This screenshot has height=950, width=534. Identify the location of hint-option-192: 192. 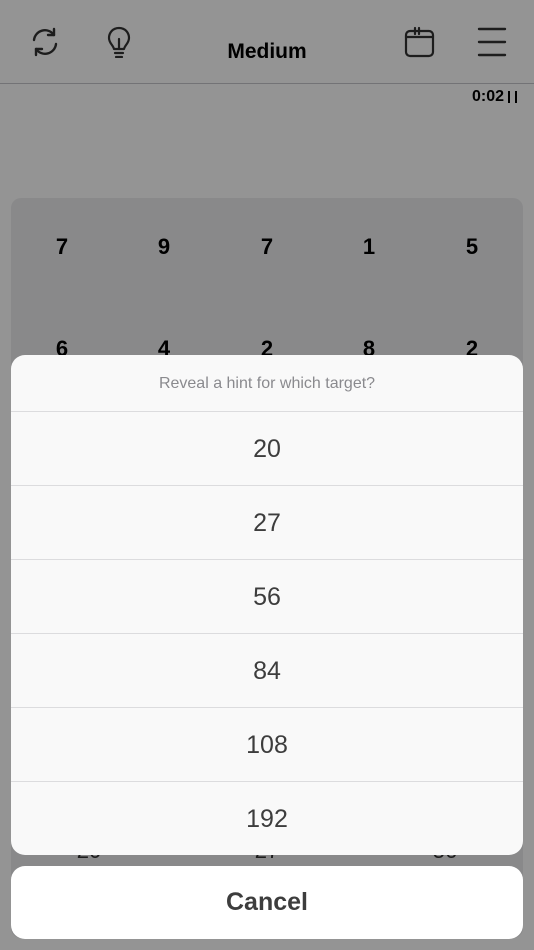
(267, 818).